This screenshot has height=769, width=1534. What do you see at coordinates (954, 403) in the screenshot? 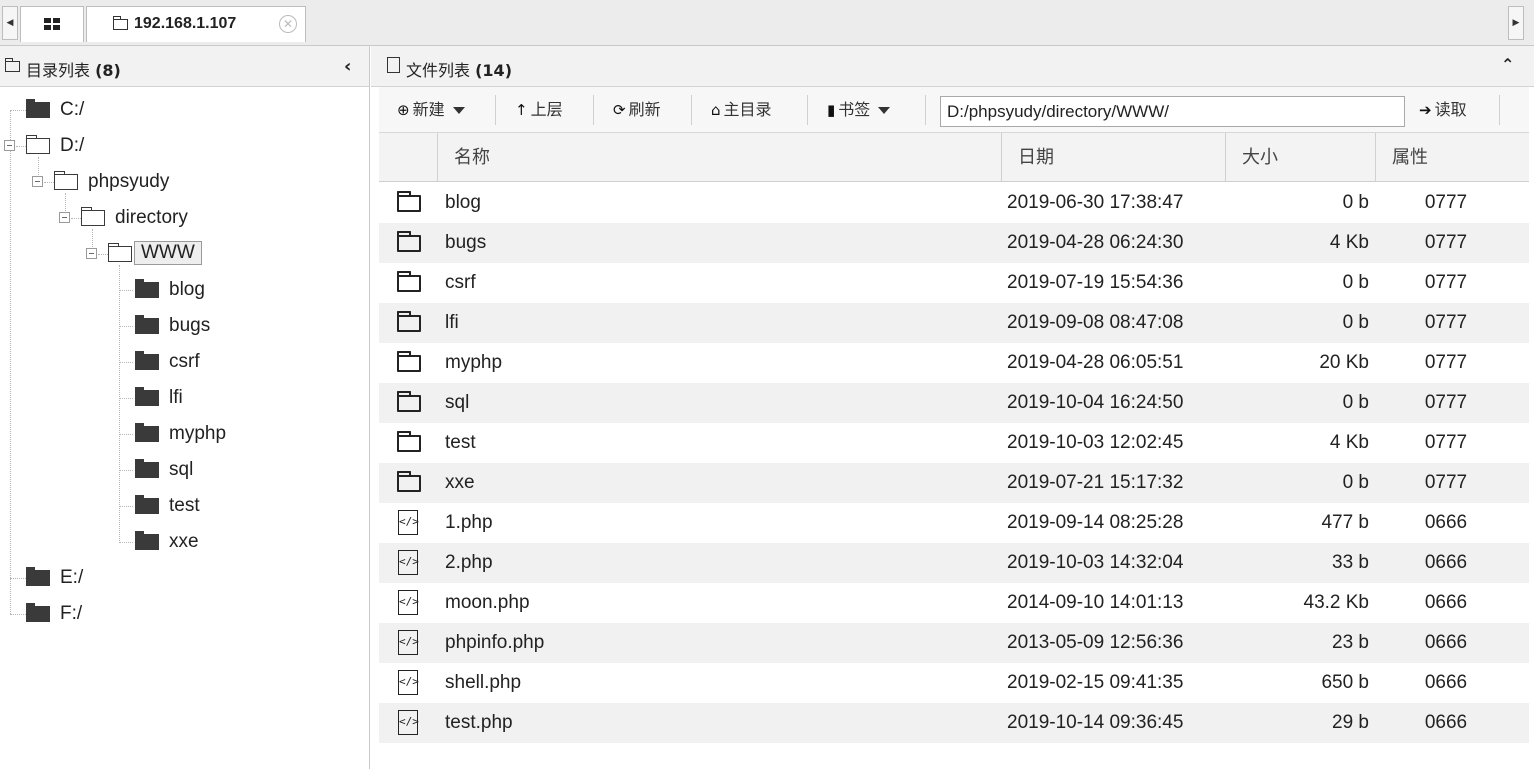
I see `file-row: sql 2019-10-04 16:24:50 0 b 0777` at bounding box center [954, 403].